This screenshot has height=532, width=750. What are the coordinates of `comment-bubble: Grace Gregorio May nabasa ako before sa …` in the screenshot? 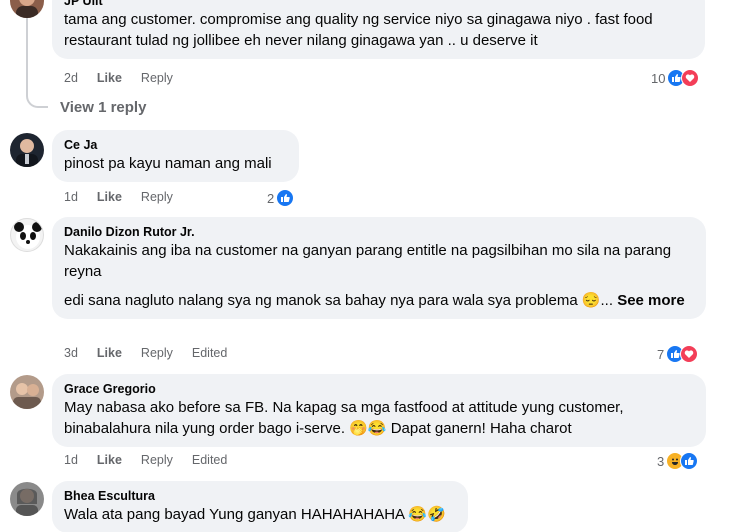 It's located at (379, 410).